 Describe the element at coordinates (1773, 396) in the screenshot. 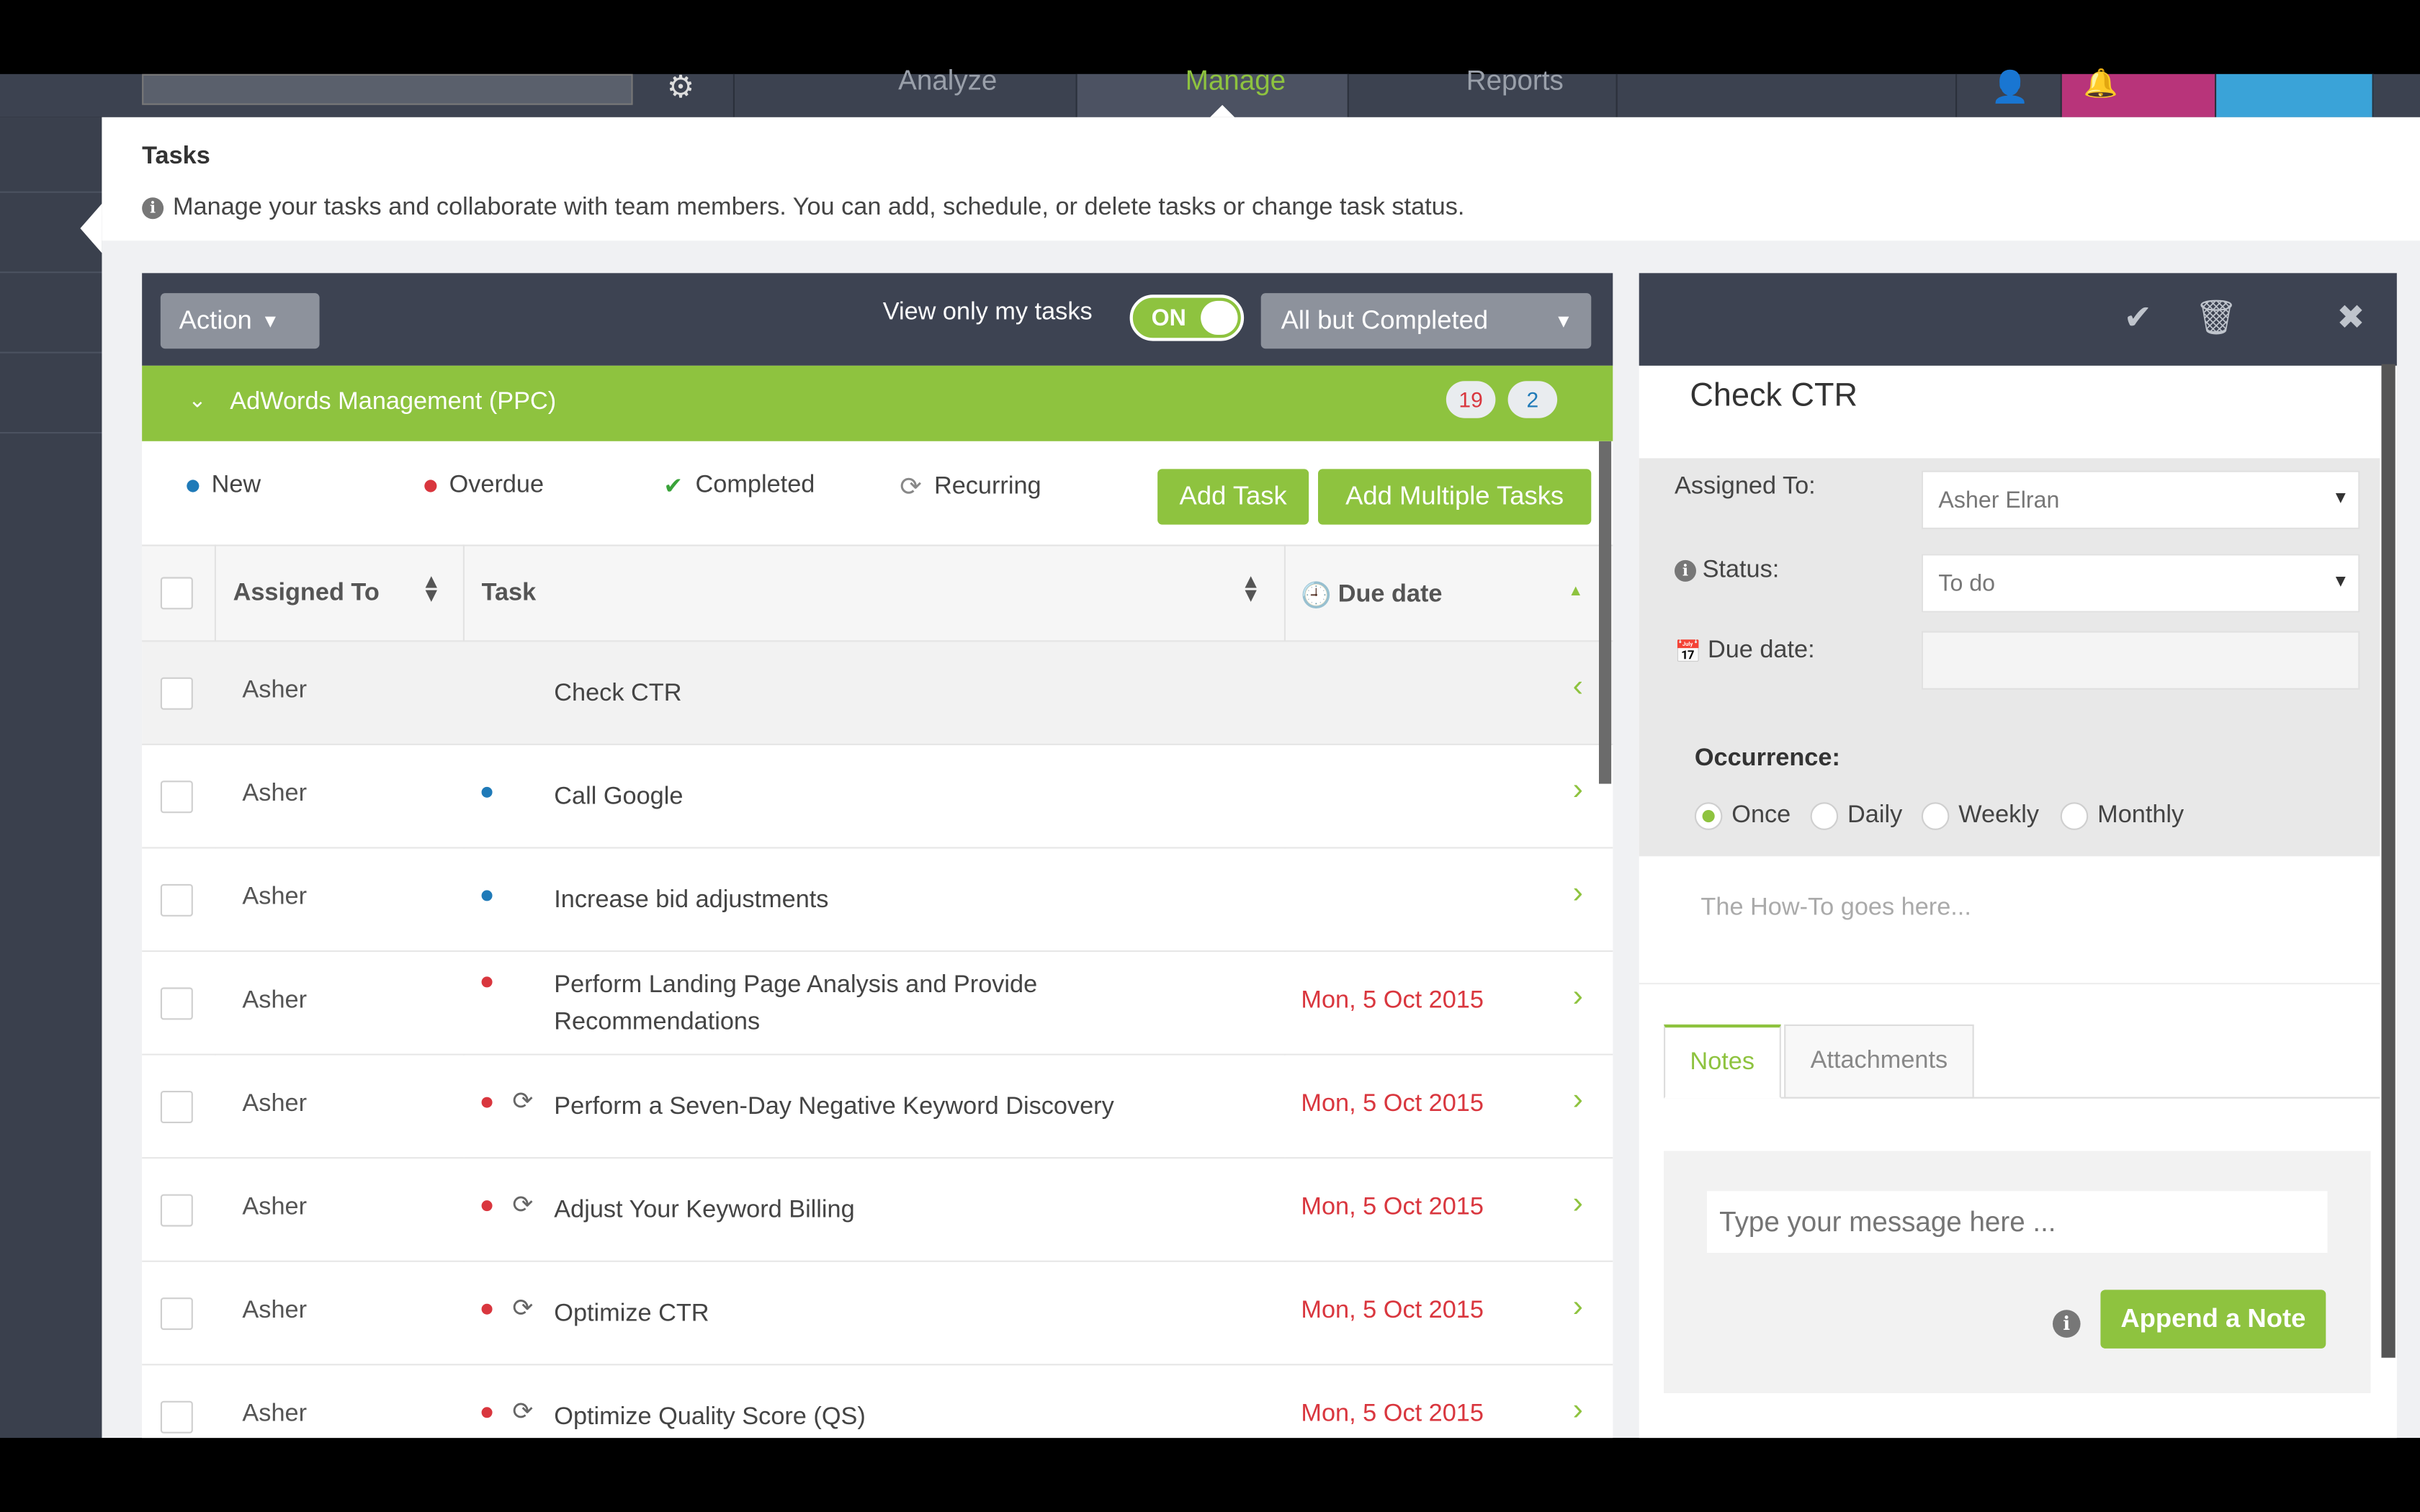

I see `detail-title: Check CTR` at that location.